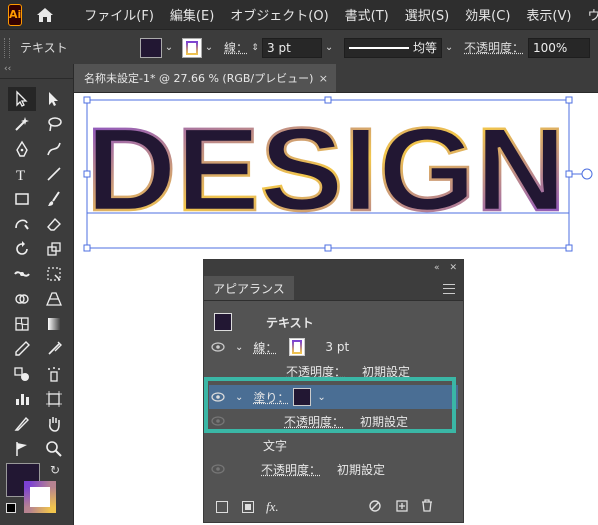 Image resolution: width=598 pixels, height=525 pixels. What do you see at coordinates (54, 99) in the screenshot?
I see `direct-selection-tool-icon` at bounding box center [54, 99].